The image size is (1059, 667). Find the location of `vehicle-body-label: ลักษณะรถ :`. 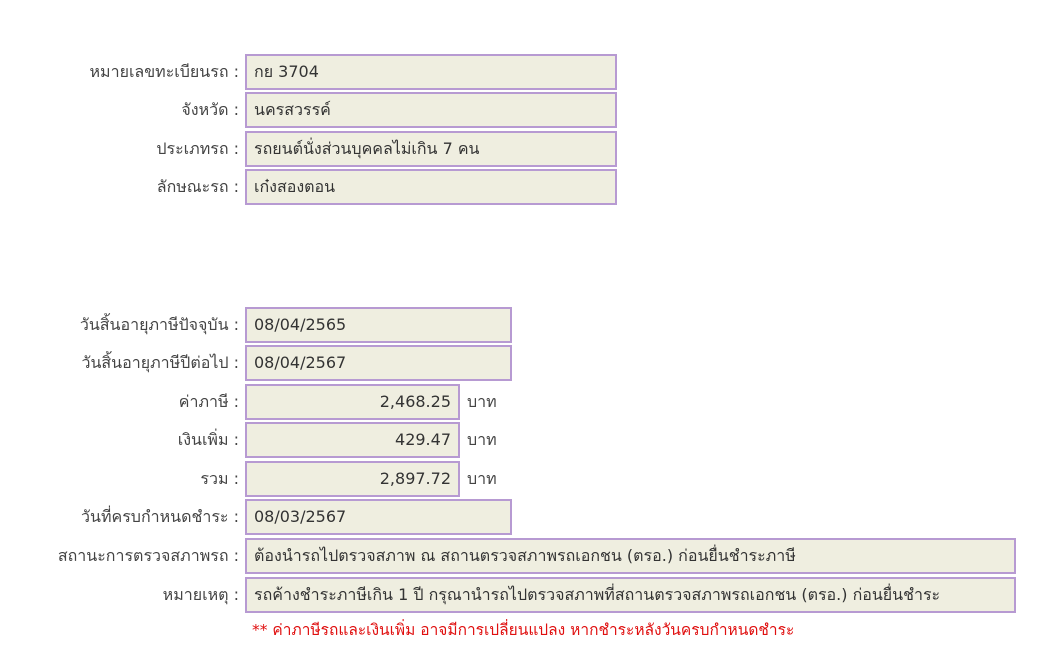

vehicle-body-label: ลักษณะรถ : is located at coordinates (197, 186).